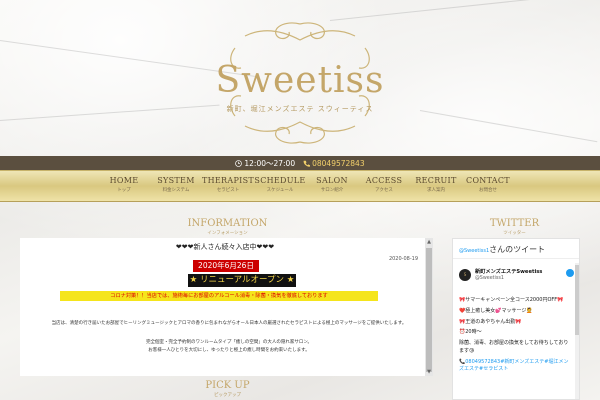 This screenshot has width=600, height=400. Describe the element at coordinates (280, 190) in the screenshot. I see `nav-sublabel: スケジュール` at that location.